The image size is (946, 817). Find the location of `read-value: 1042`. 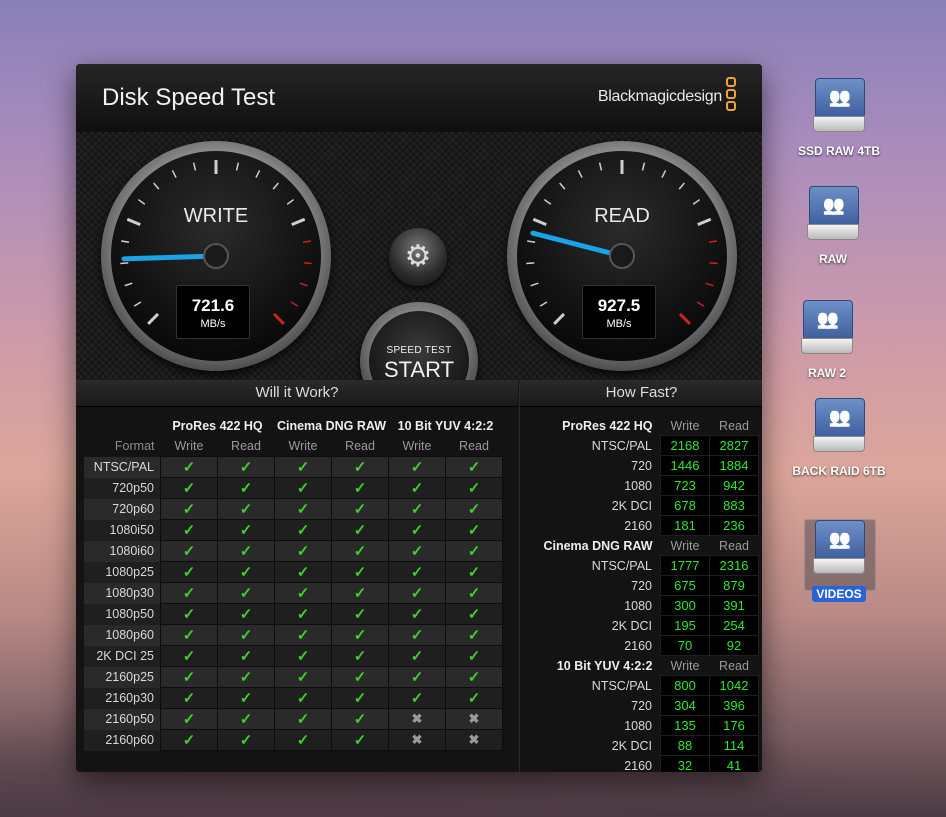

read-value: 1042 is located at coordinates (734, 685).